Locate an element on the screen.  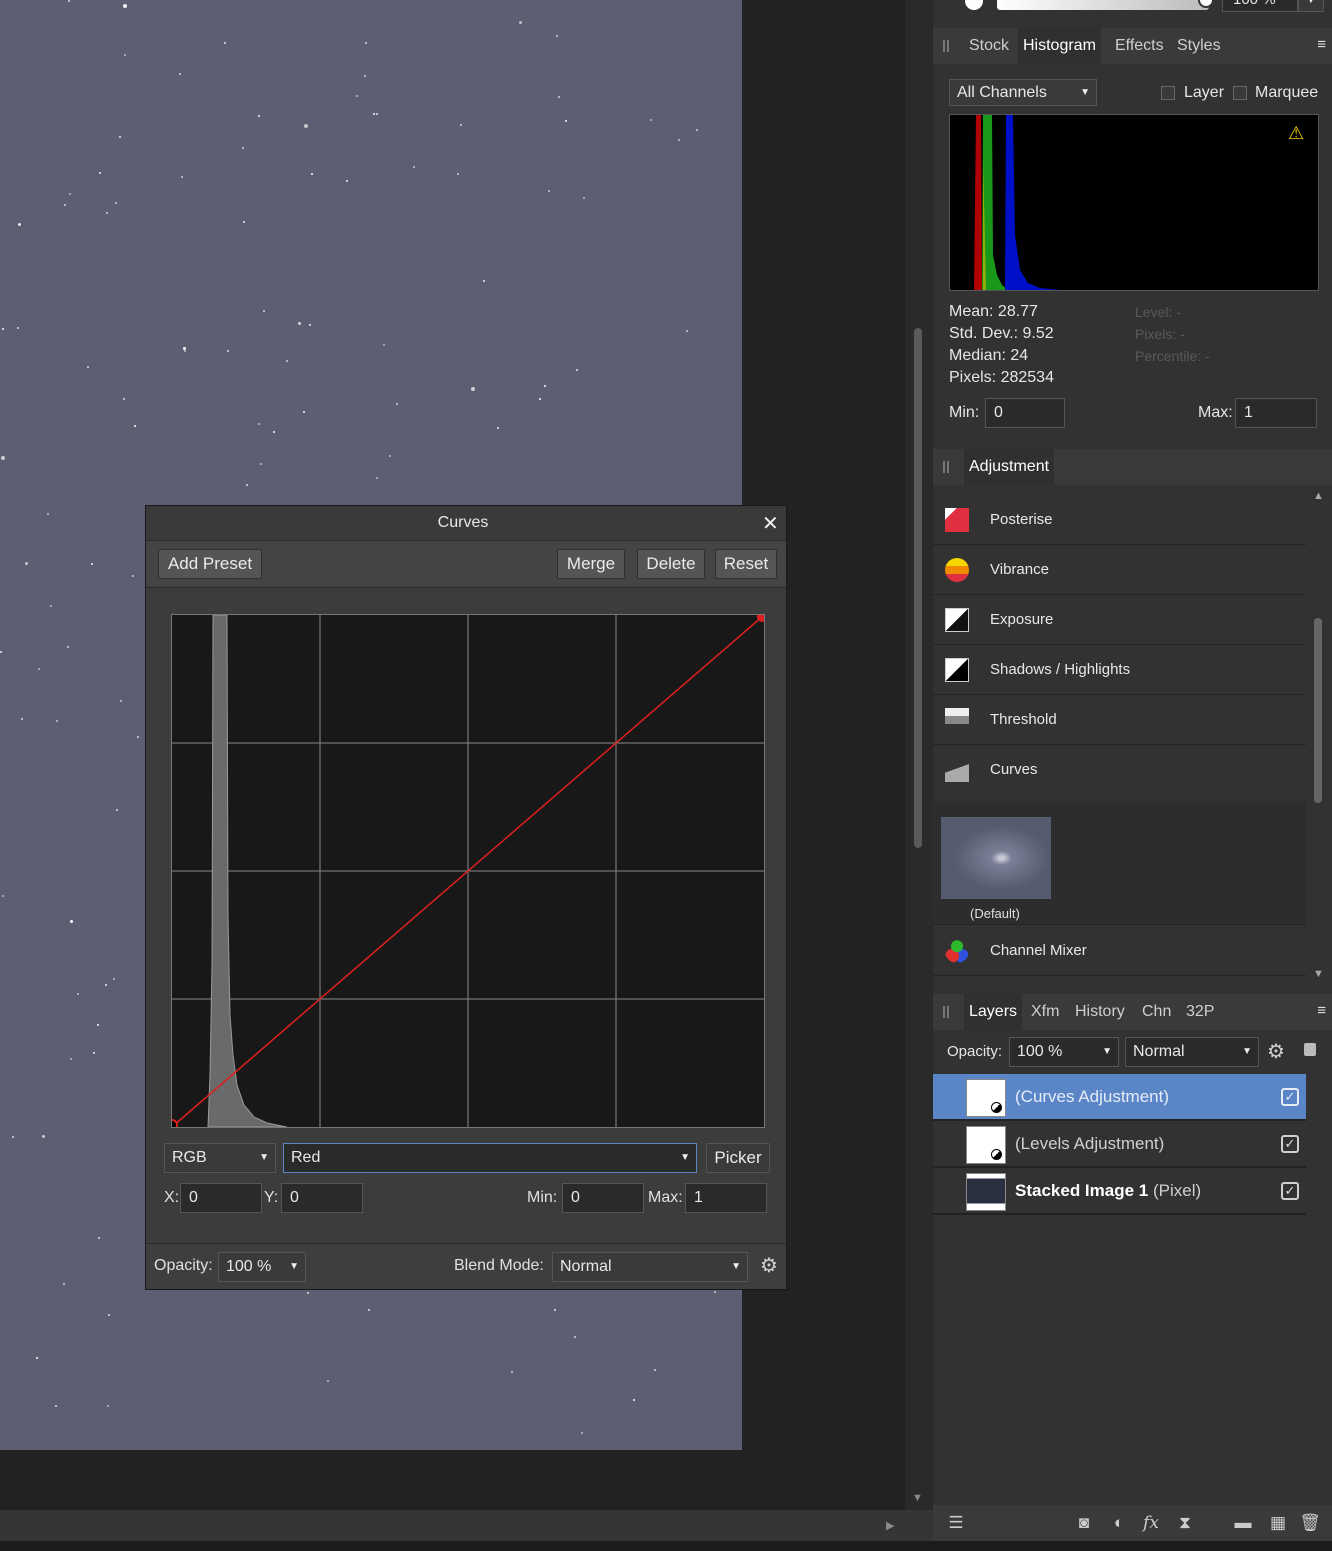
adjustment-channel-mixer: Channel Mixer is located at coordinates (1119, 951).